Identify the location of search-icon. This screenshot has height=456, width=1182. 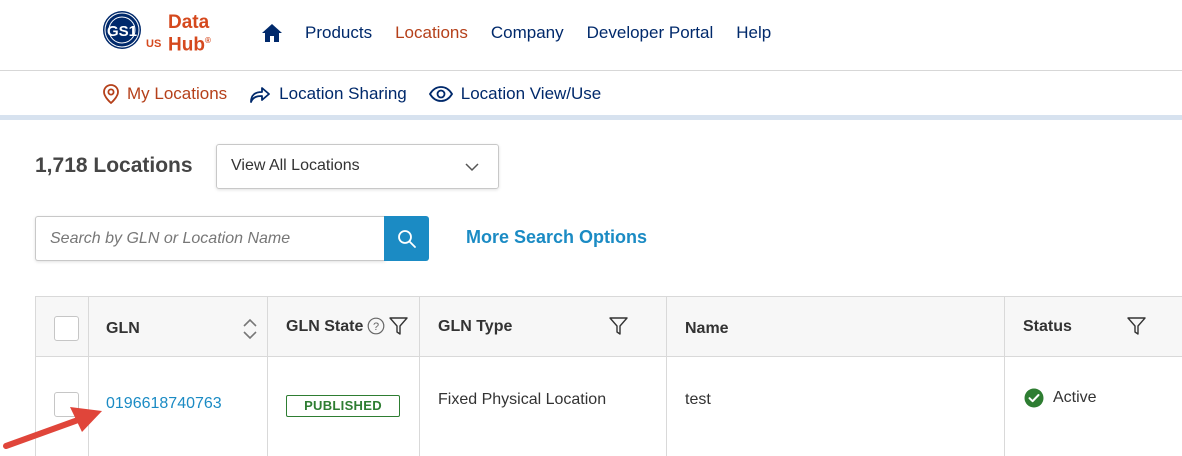
(406, 238).